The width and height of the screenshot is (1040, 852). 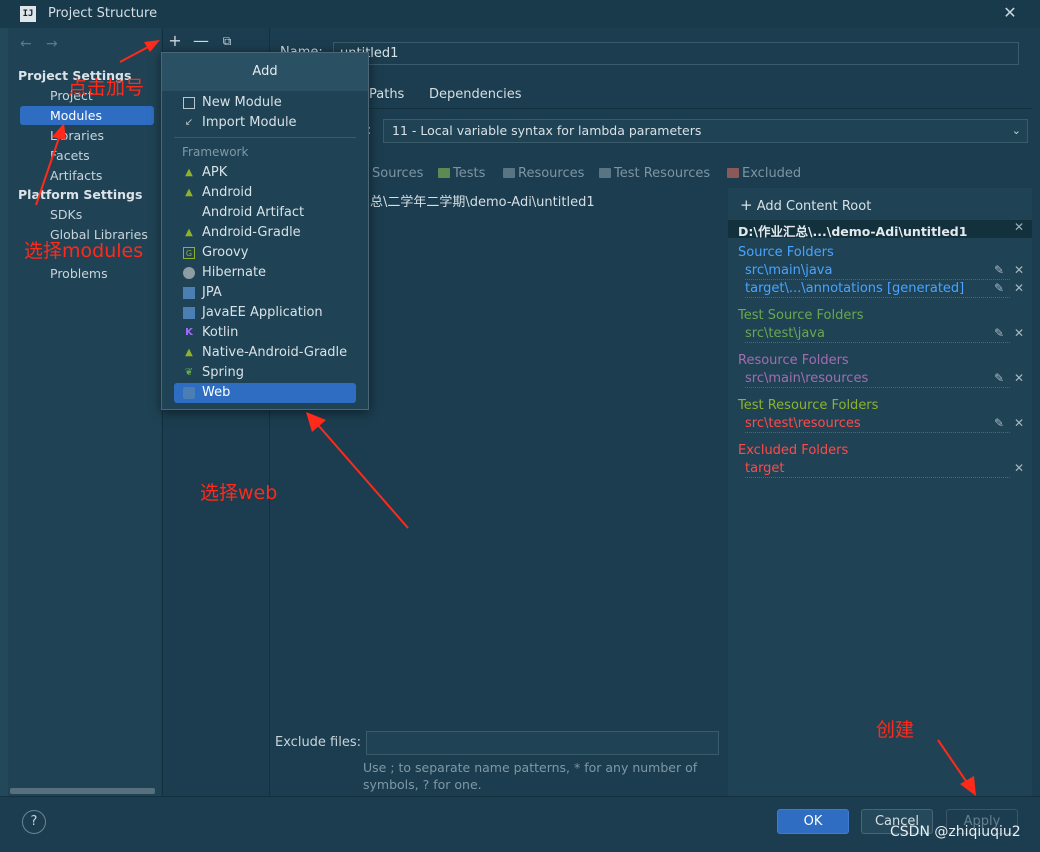 I want to click on arrowhead-modules, so click(x=59, y=131).